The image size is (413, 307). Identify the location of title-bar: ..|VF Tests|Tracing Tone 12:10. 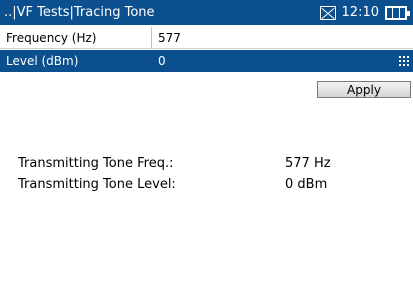
(206, 12).